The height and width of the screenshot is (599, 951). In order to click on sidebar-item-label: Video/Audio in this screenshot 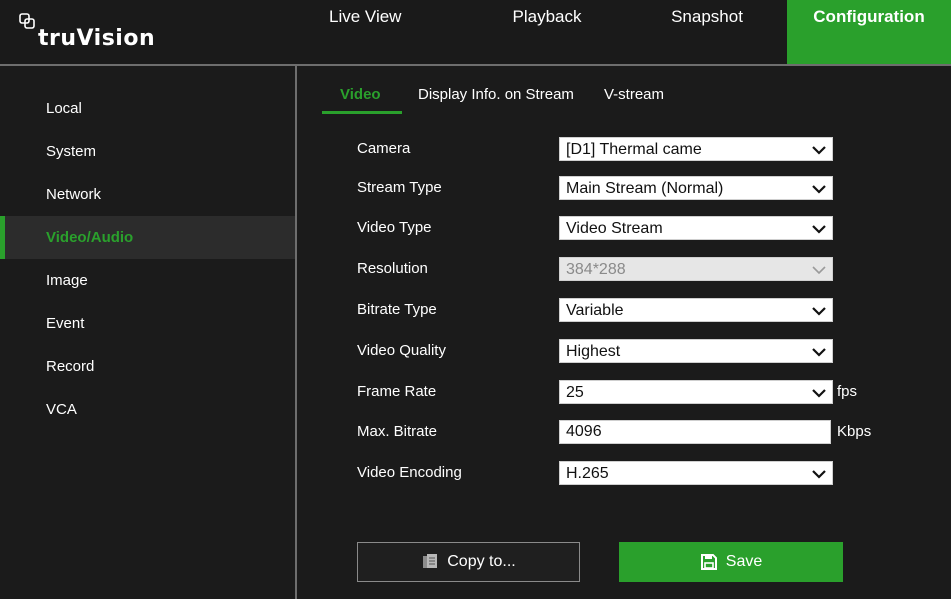, I will do `click(90, 237)`.